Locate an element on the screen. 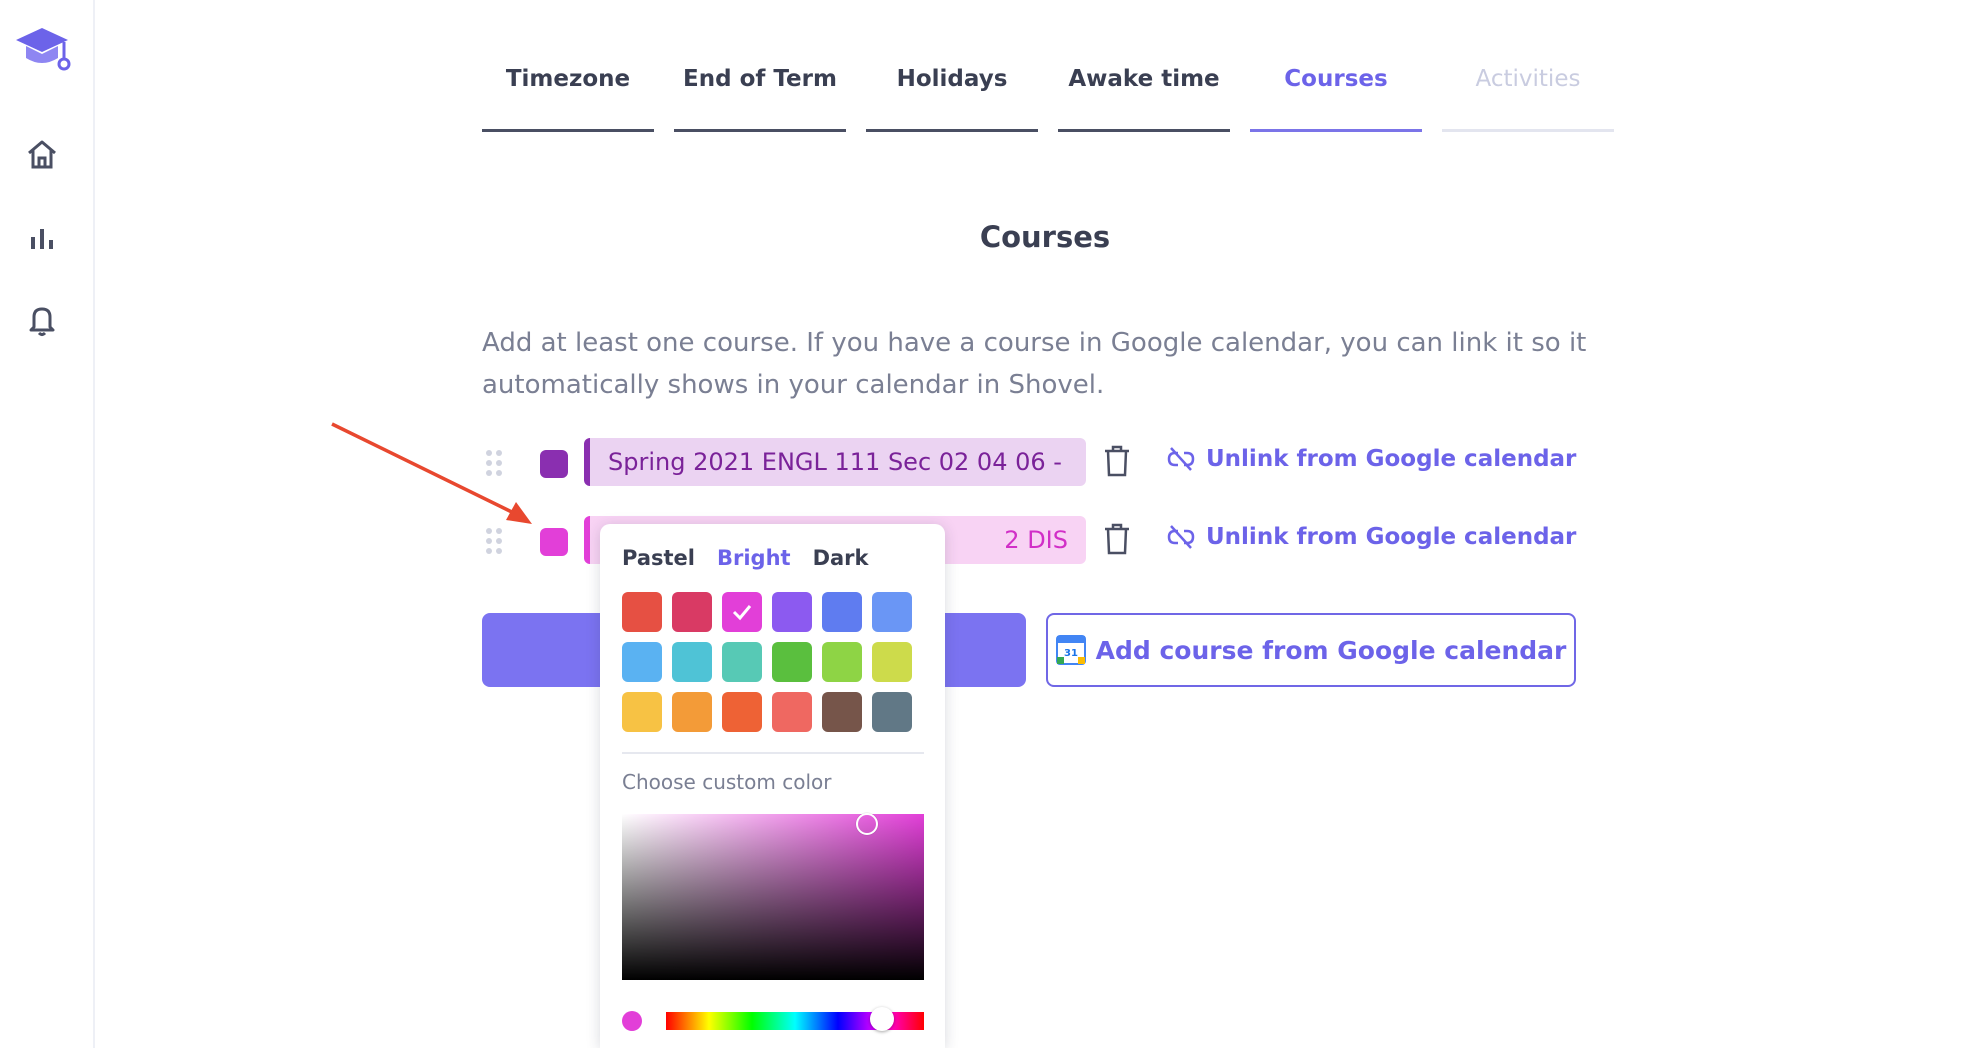 Image resolution: width=1974 pixels, height=1048 pixels. tab-courses: Courses is located at coordinates (1336, 95).